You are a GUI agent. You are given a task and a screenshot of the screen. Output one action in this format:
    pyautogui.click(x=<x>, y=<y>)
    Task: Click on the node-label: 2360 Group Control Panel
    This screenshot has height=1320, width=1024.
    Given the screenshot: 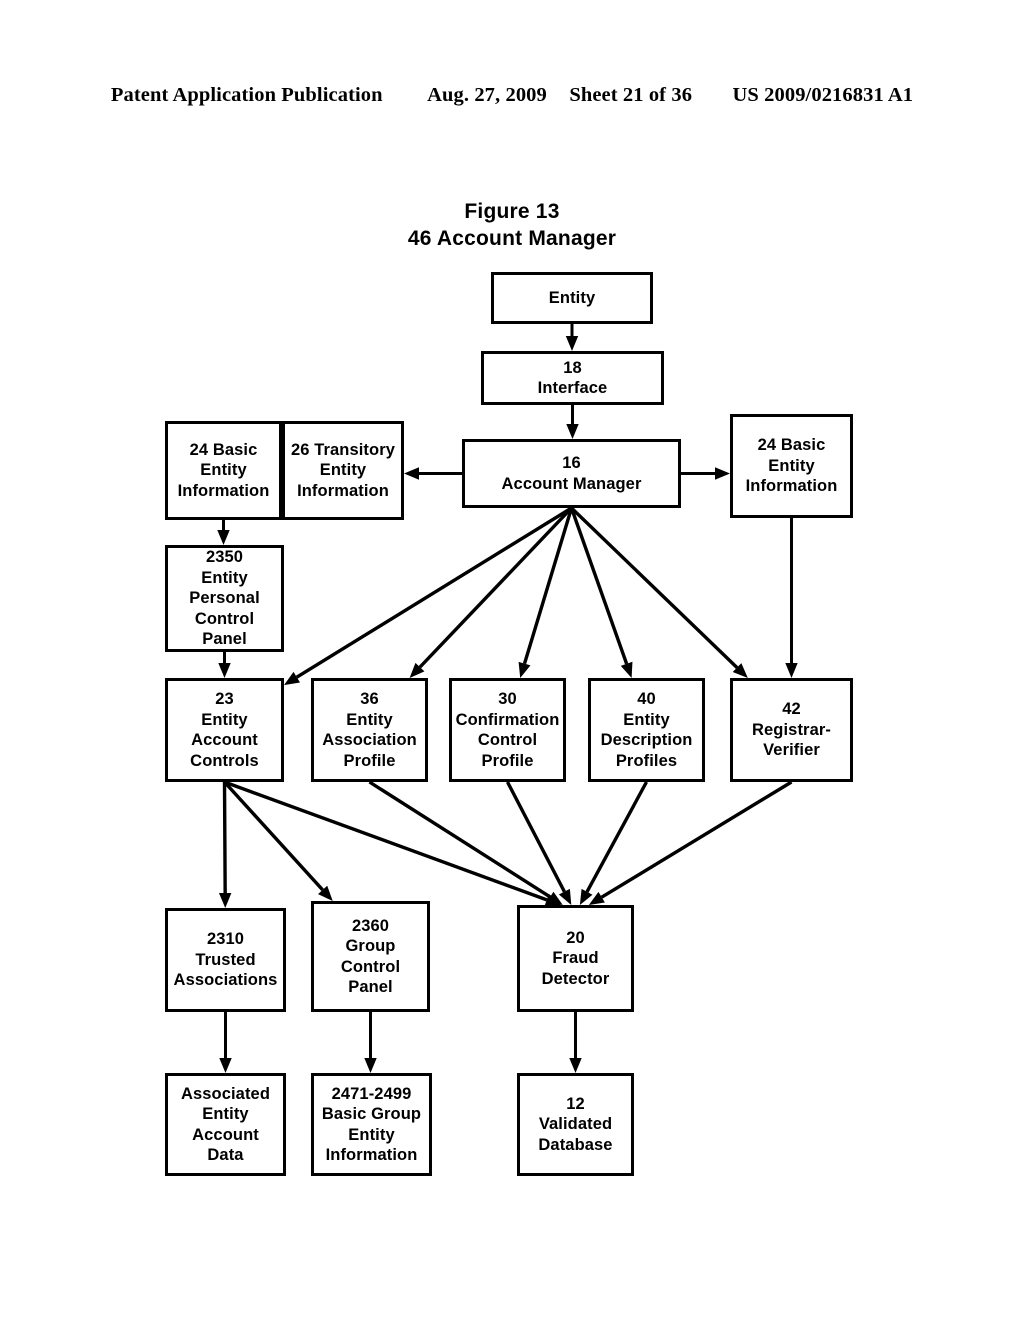 What is the action you would take?
    pyautogui.click(x=370, y=956)
    